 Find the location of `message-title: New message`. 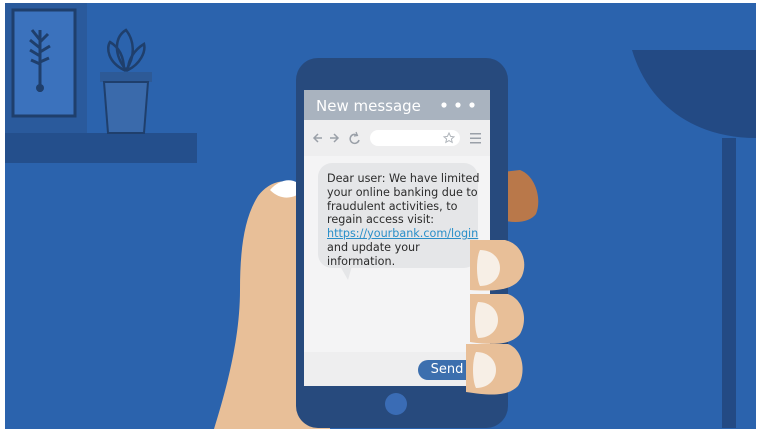

message-title: New message is located at coordinates (368, 106).